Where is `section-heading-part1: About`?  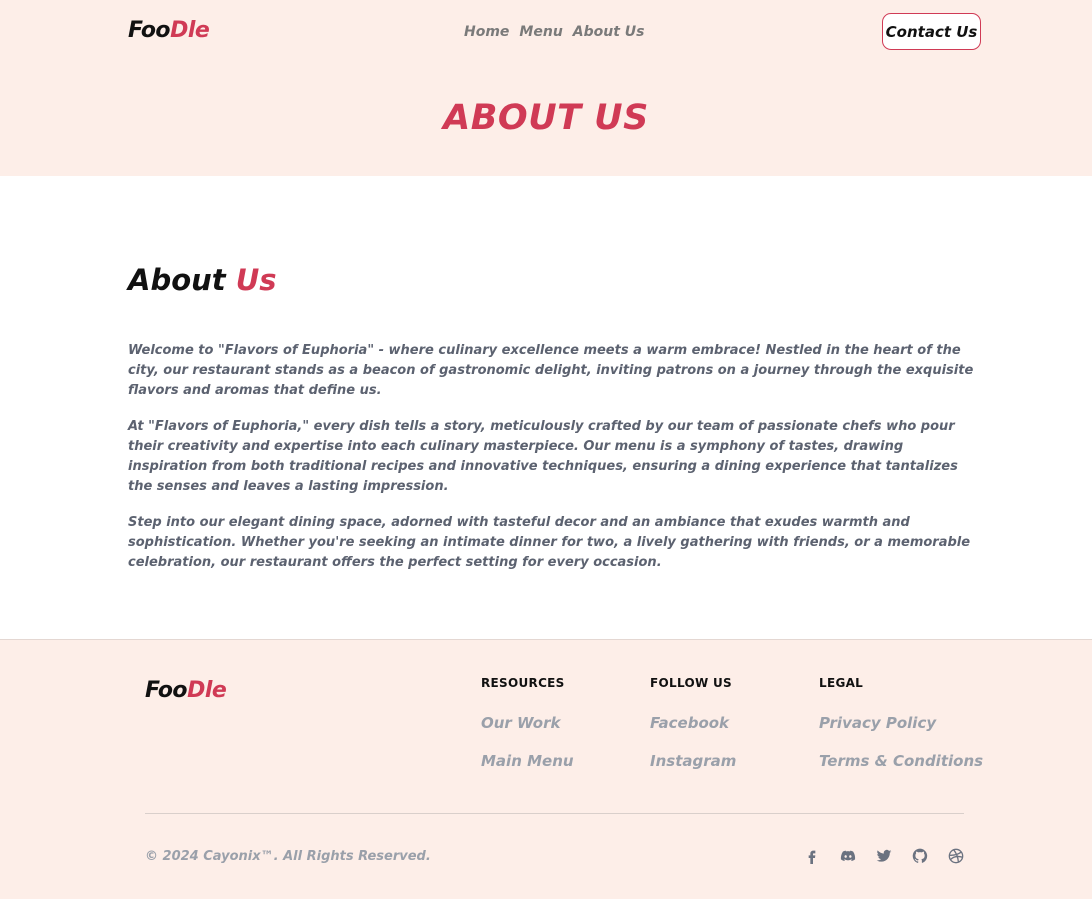 section-heading-part1: About is located at coordinates (177, 280).